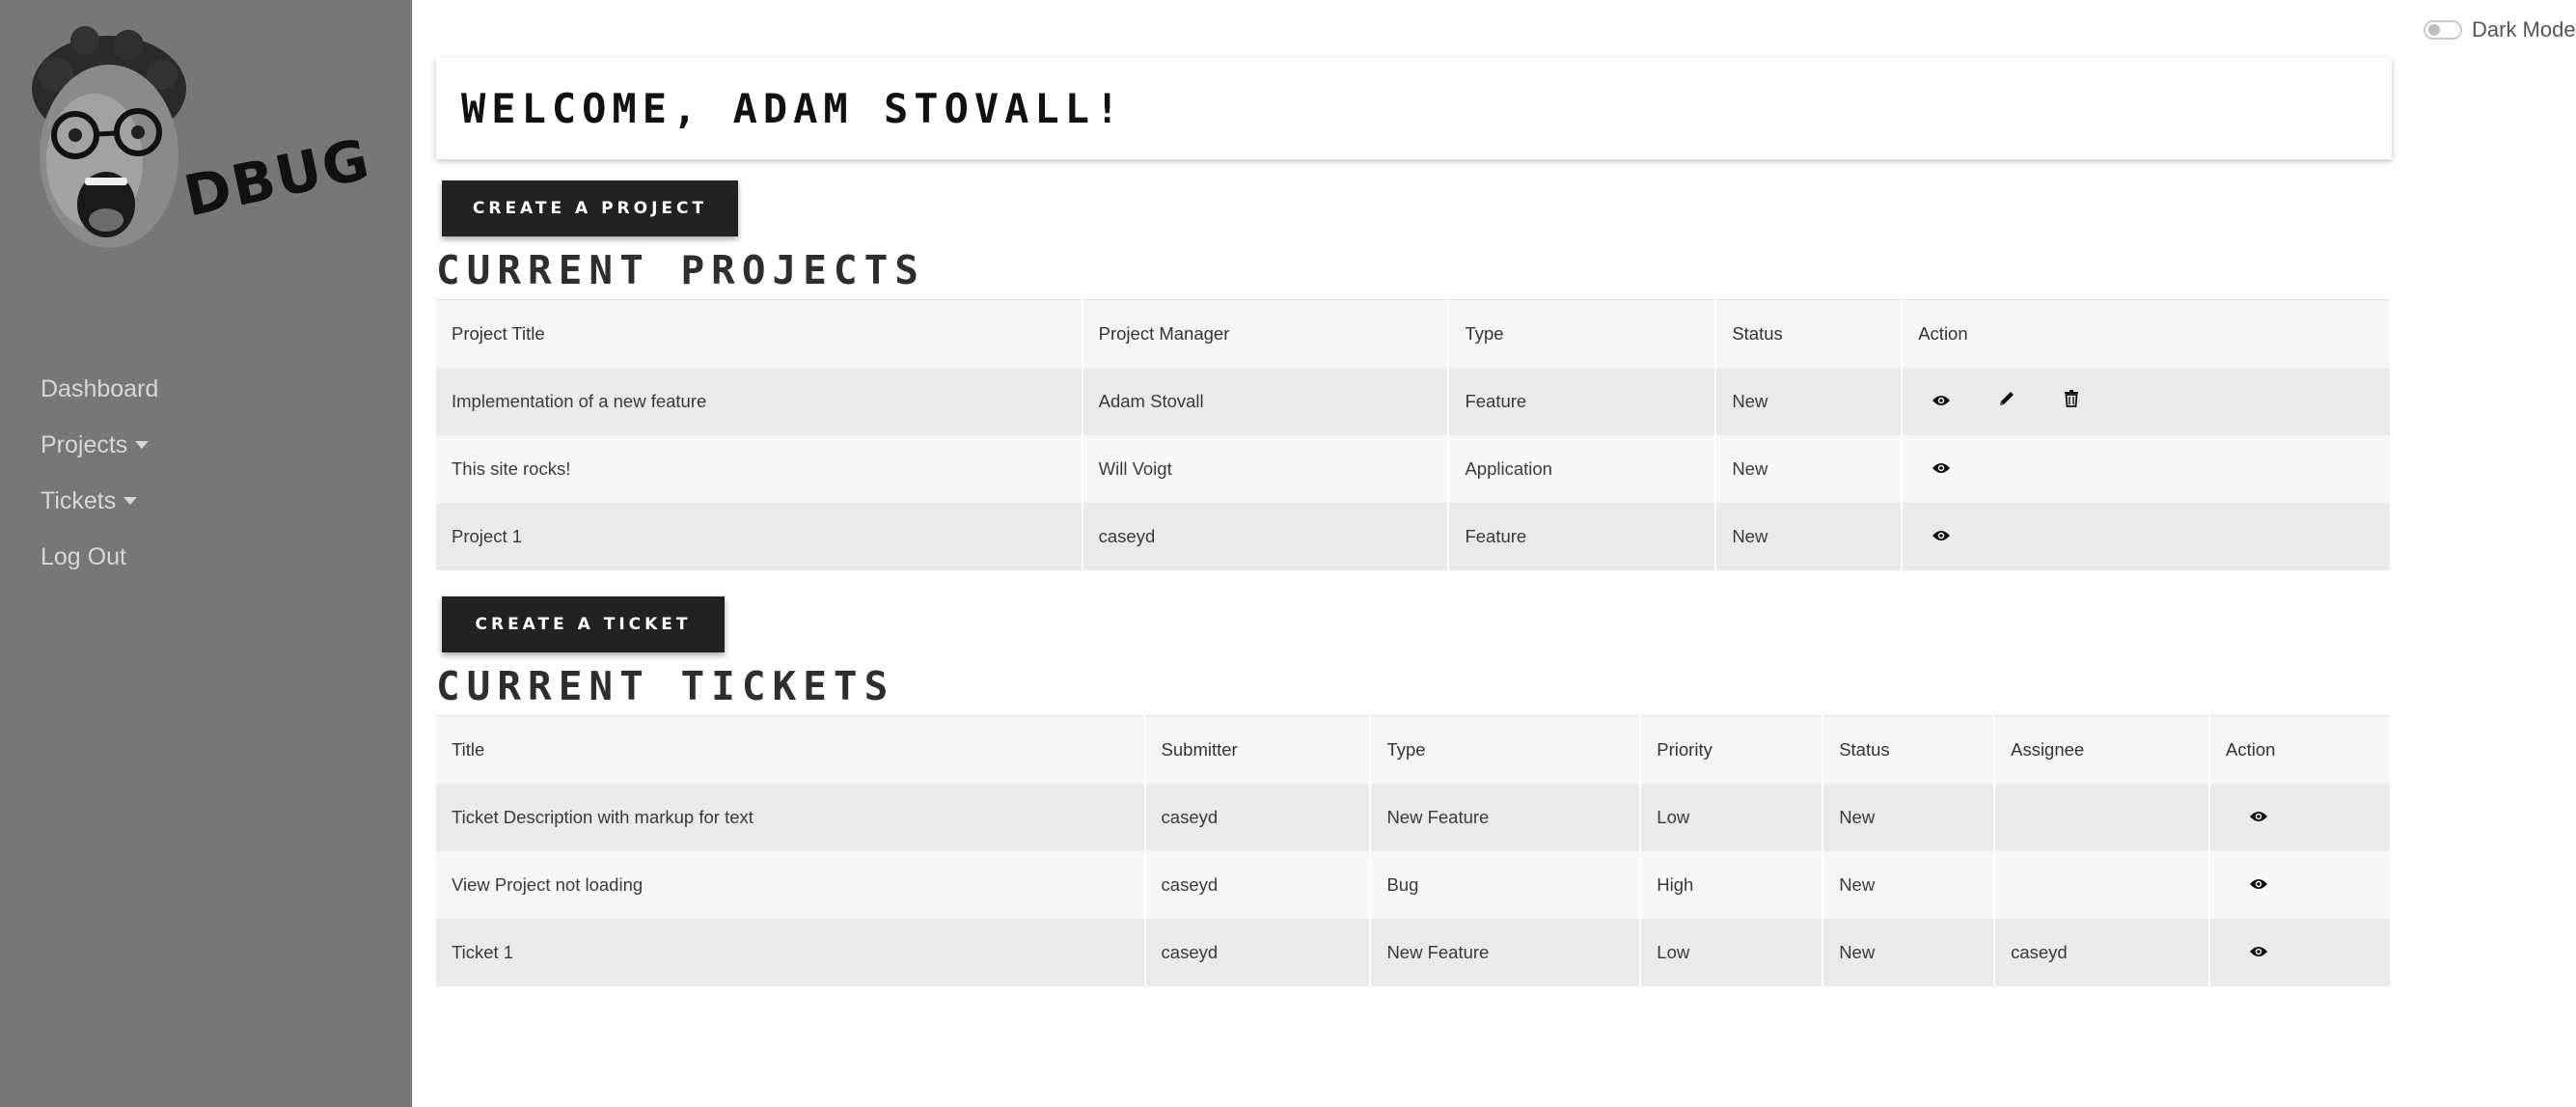  I want to click on cell-manager: Will Voigt, so click(1266, 468).